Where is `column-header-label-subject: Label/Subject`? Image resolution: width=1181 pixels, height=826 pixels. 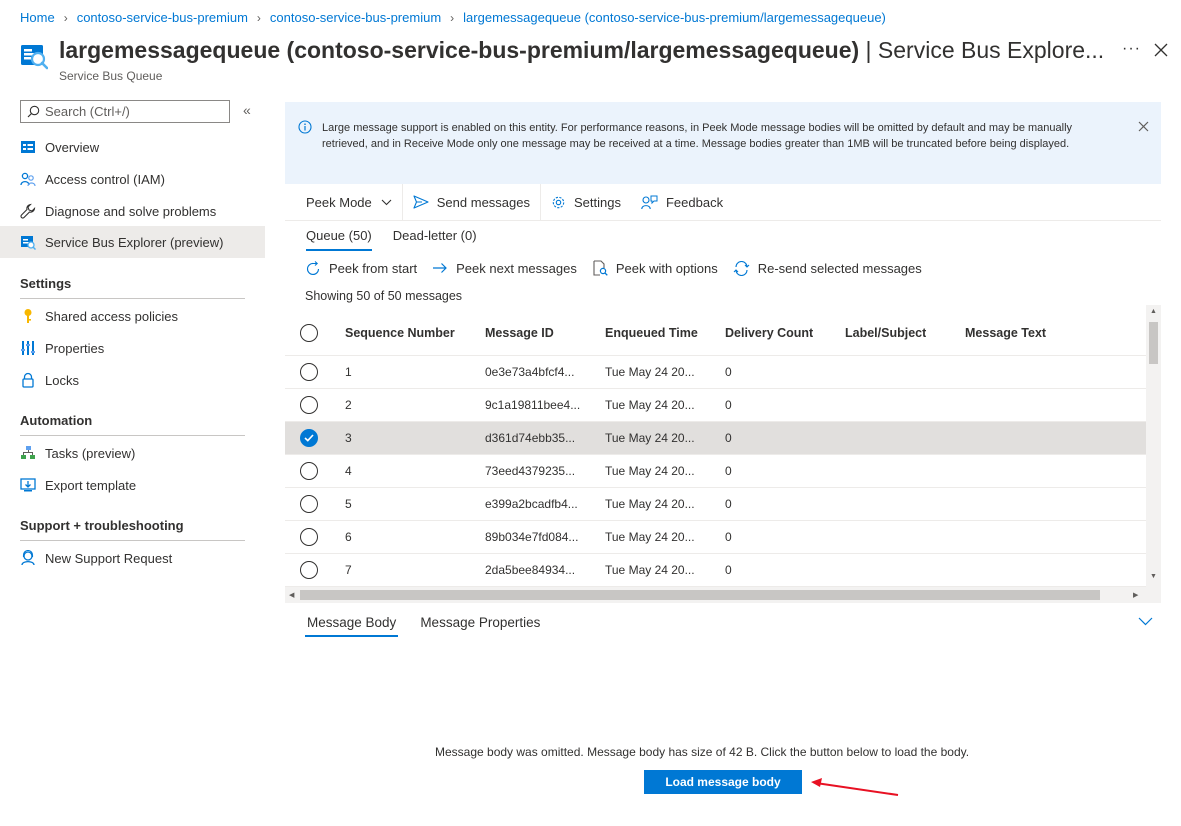 column-header-label-subject: Label/Subject is located at coordinates (885, 333).